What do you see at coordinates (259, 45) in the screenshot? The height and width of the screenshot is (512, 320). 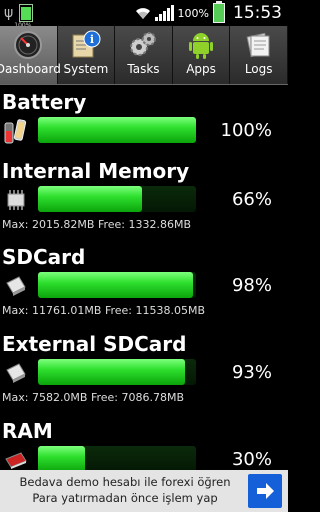 I see `papers-icon` at bounding box center [259, 45].